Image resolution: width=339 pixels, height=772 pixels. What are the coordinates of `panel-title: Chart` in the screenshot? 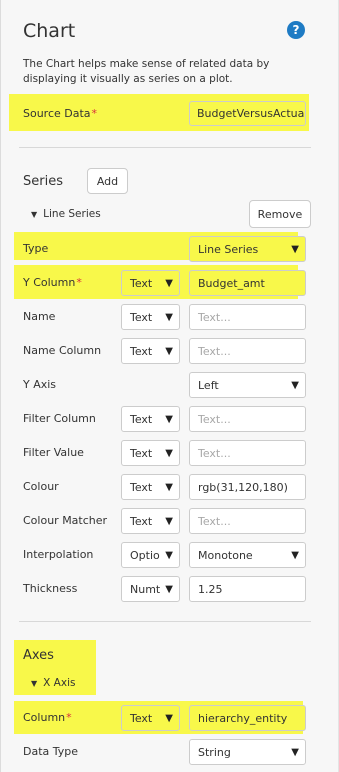 It's located at (49, 31).